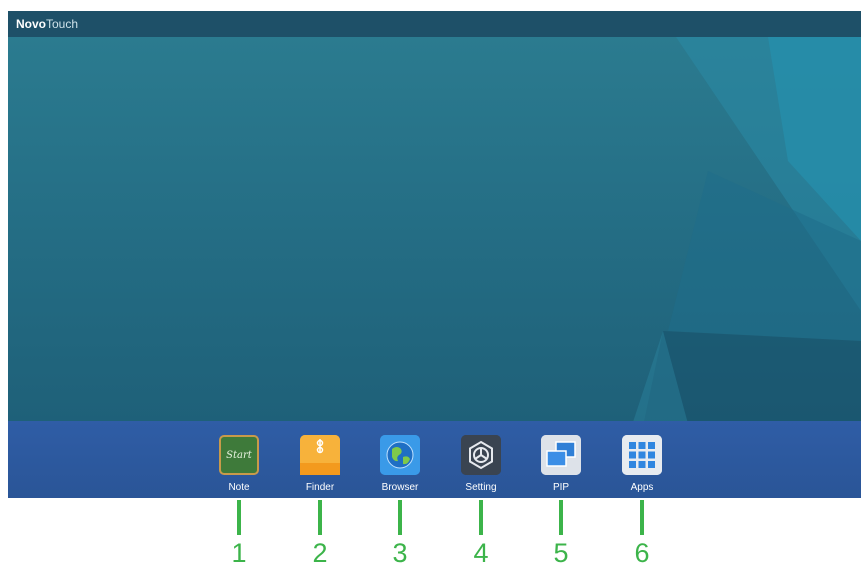 This screenshot has height=565, width=861. What do you see at coordinates (400, 487) in the screenshot?
I see `dock-label-browser: Browser` at bounding box center [400, 487].